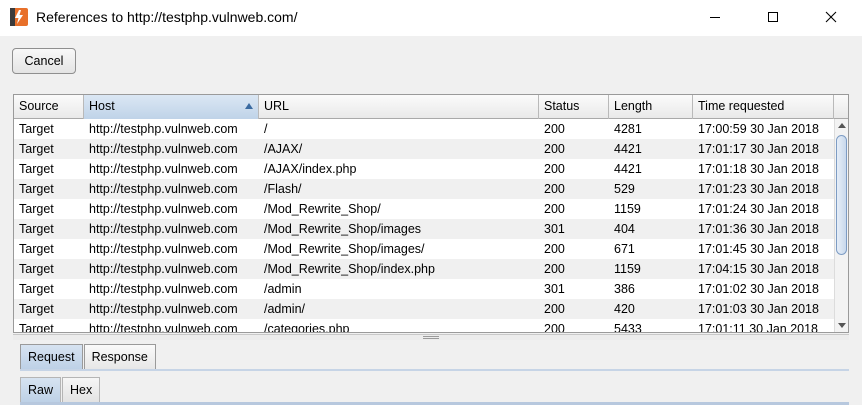 Image resolution: width=862 pixels, height=405 pixels. What do you see at coordinates (171, 107) in the screenshot?
I see `column-header-host: Host` at bounding box center [171, 107].